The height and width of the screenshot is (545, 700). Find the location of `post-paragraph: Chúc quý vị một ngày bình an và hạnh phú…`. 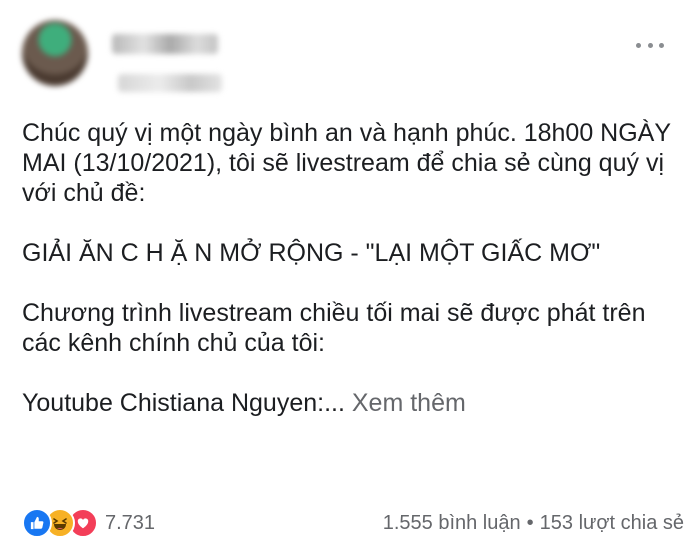

post-paragraph: Chúc quý vị một ngày bình an và hạnh phú… is located at coordinates (346, 163).